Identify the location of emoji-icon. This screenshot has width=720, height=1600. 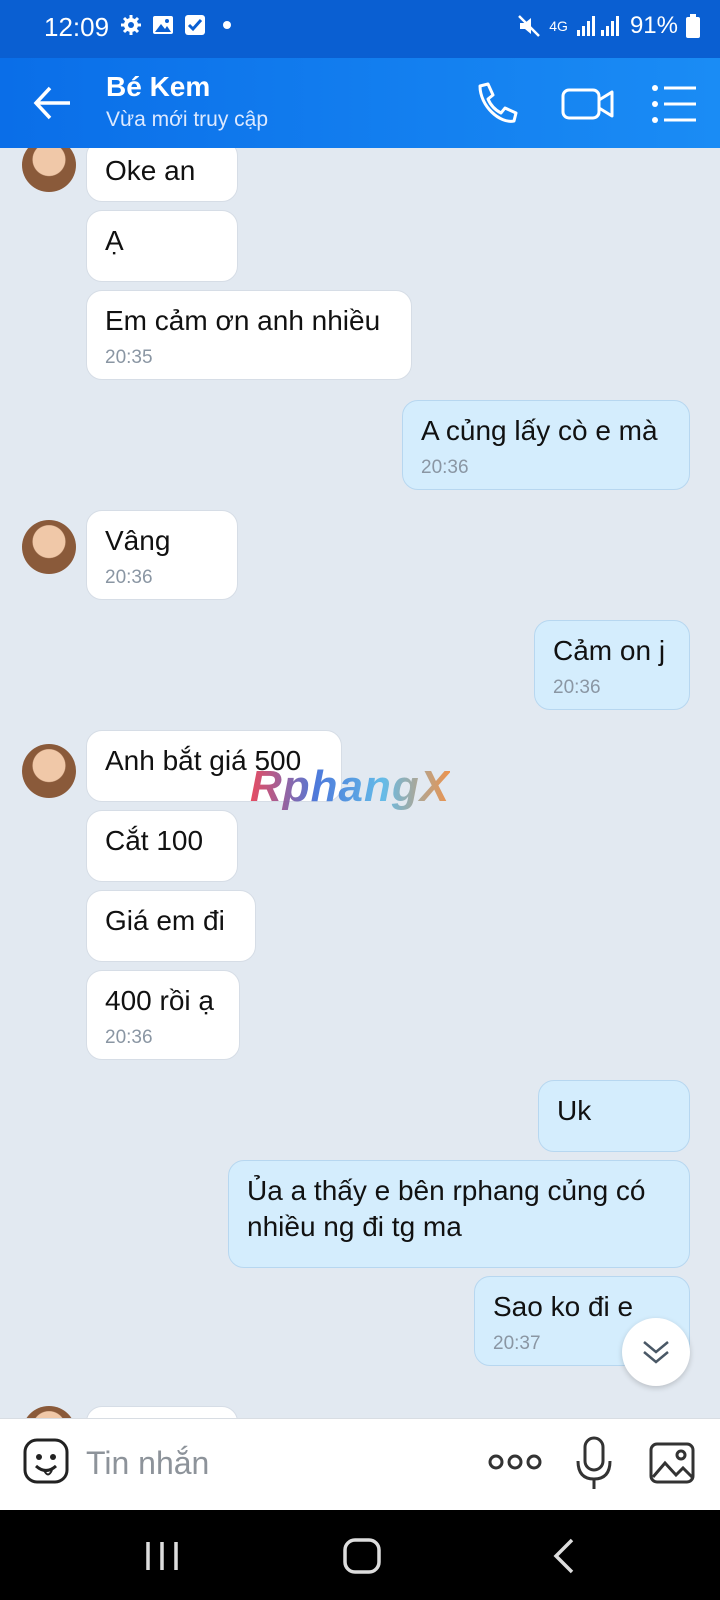
(46, 1461).